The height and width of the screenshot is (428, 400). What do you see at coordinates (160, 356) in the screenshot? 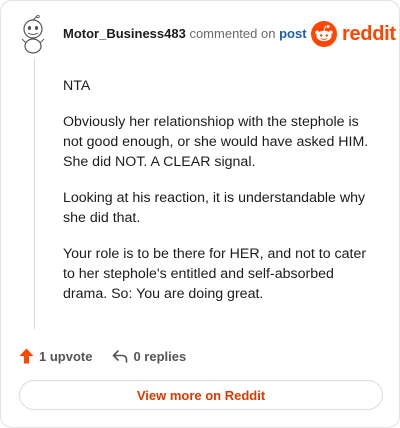
I see `replies-count: 0 replies` at bounding box center [160, 356].